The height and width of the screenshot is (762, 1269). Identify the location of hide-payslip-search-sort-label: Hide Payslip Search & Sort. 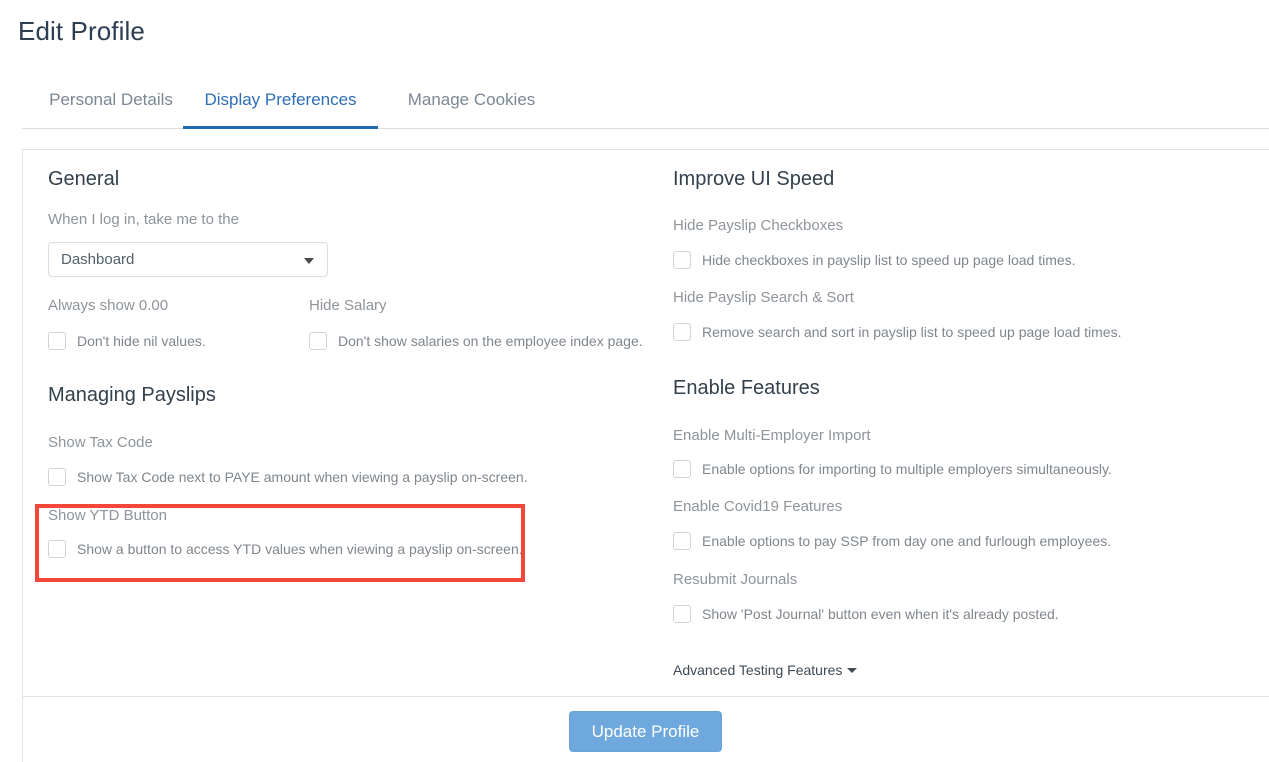
(763, 297).